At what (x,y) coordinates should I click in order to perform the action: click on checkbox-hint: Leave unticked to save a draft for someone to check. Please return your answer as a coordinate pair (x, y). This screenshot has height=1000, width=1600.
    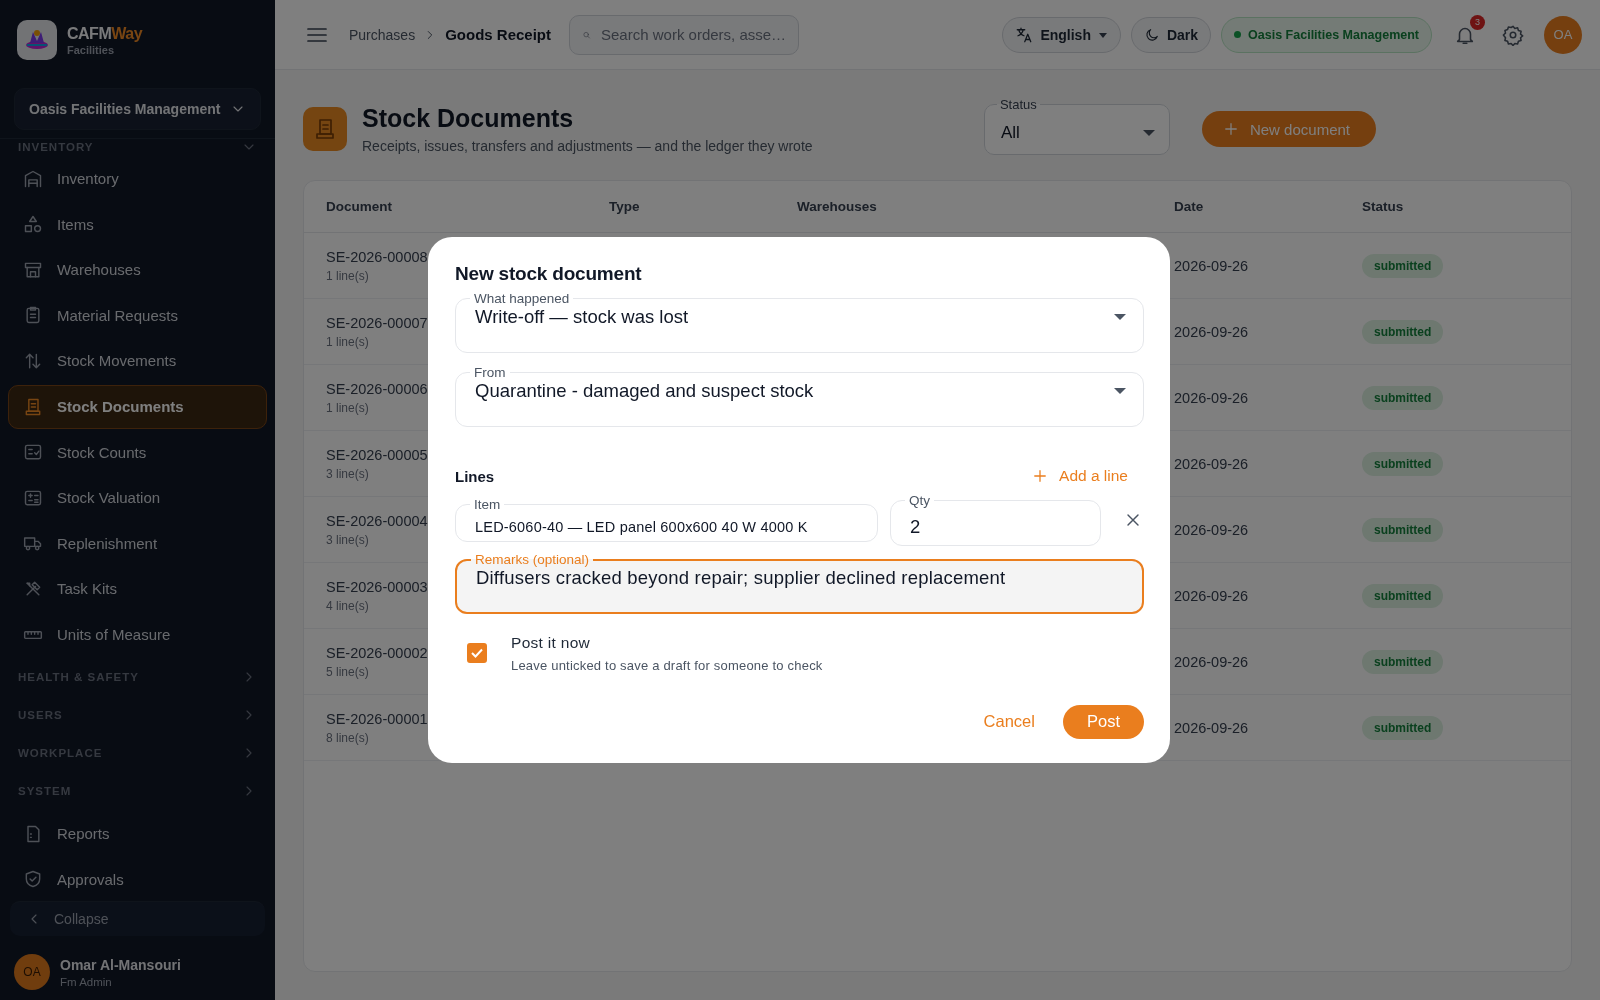
    Looking at the image, I should click on (667, 665).